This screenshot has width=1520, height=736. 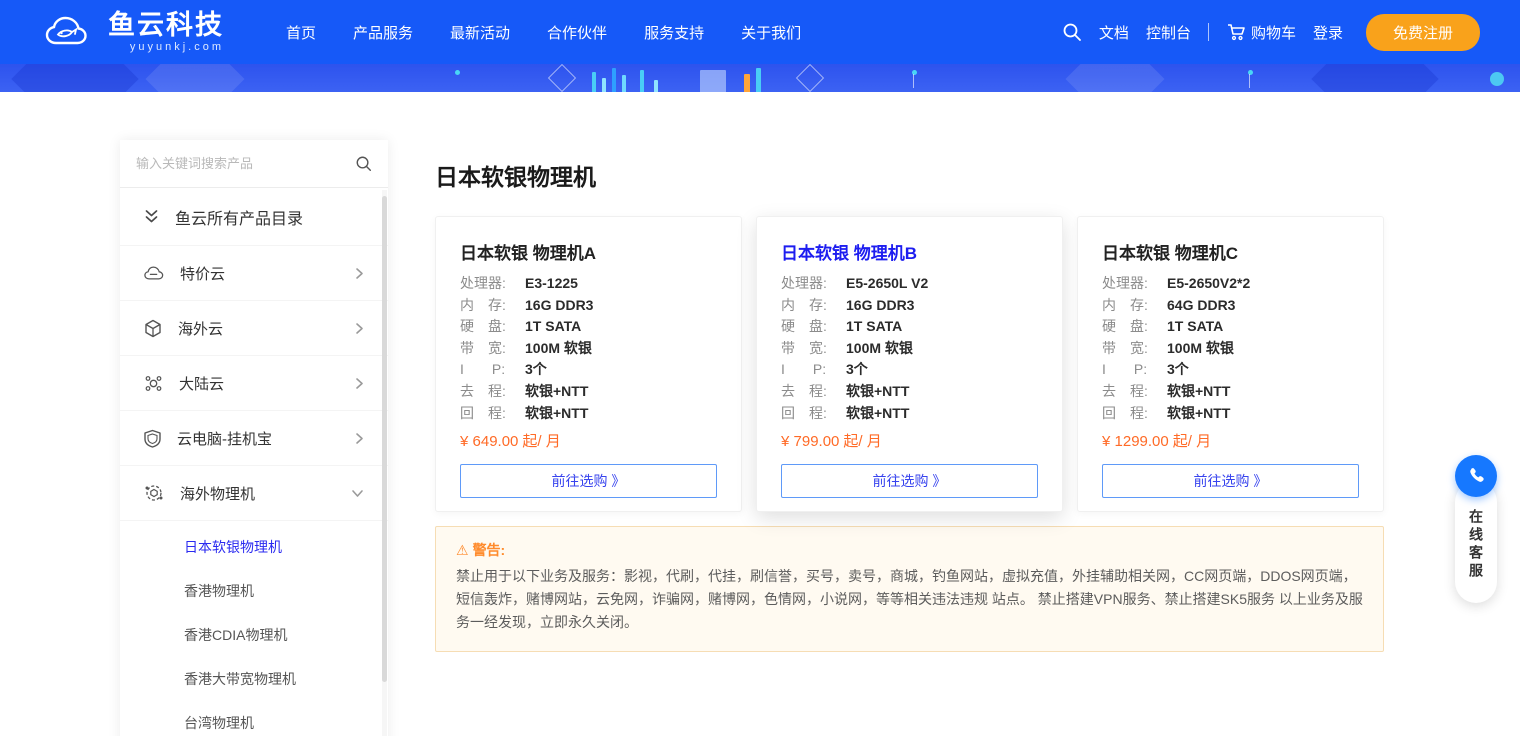 What do you see at coordinates (515, 177) in the screenshot?
I see `page-title: 日本软银物理机` at bounding box center [515, 177].